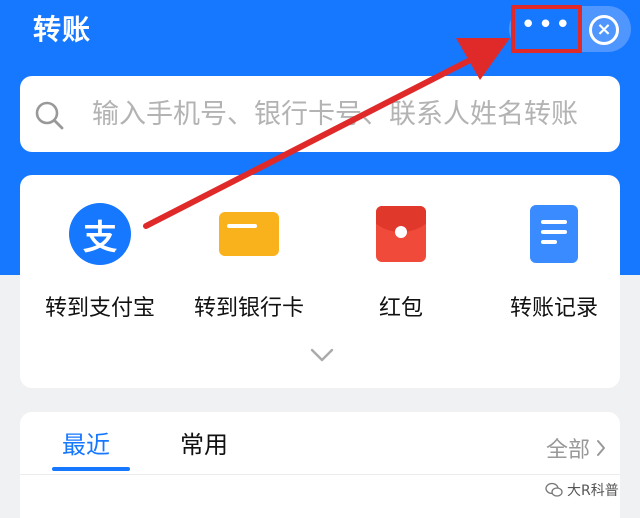 This screenshot has height=518, width=640. What do you see at coordinates (546, 25) in the screenshot?
I see `more-dots-icon: •••` at bounding box center [546, 25].